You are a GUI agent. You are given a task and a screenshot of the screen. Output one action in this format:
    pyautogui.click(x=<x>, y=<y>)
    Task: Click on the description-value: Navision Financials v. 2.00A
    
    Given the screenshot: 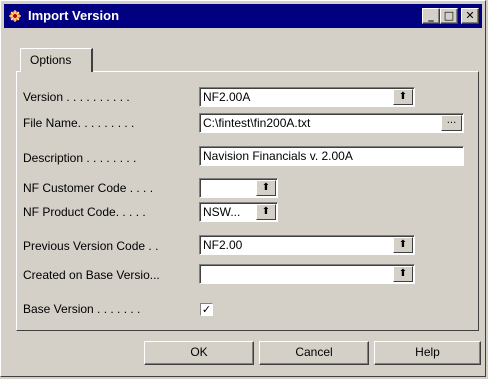 What is the action you would take?
    pyautogui.click(x=278, y=156)
    